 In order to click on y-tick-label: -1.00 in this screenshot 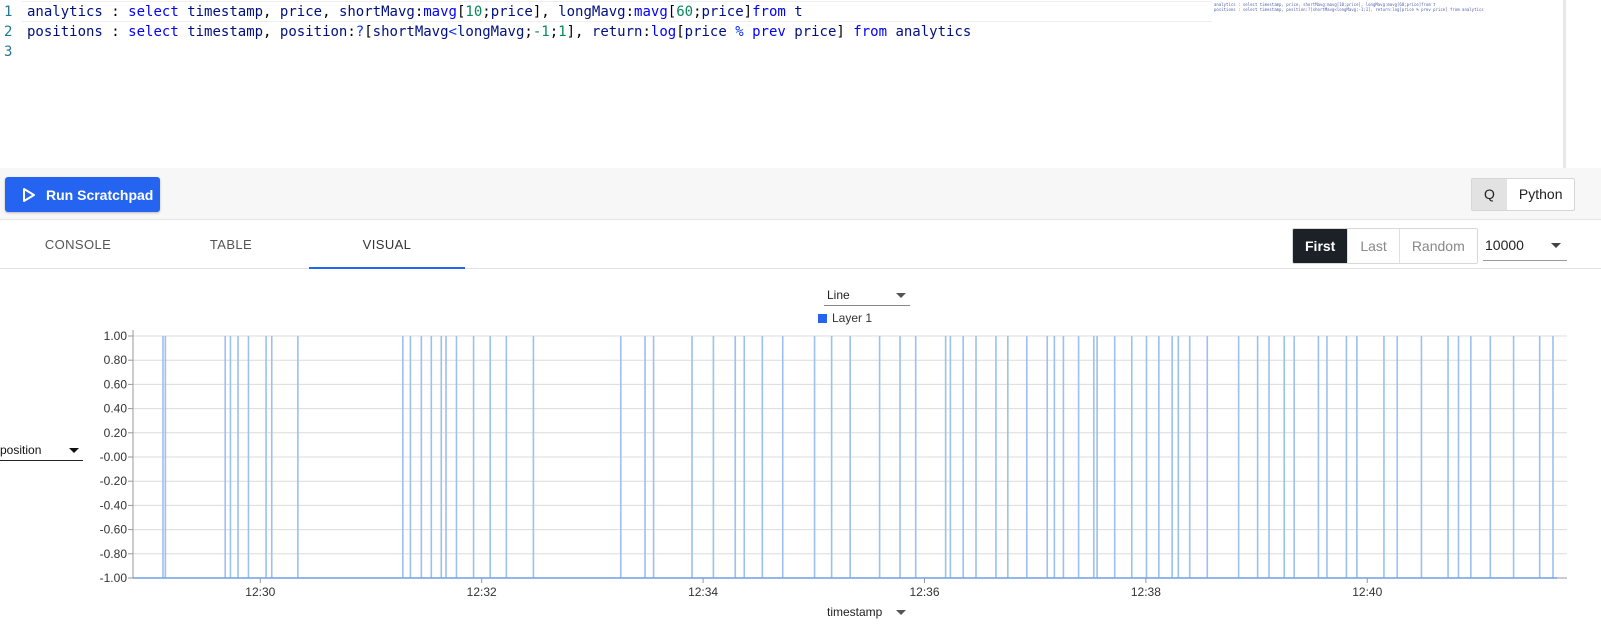, I will do `click(114, 578)`.